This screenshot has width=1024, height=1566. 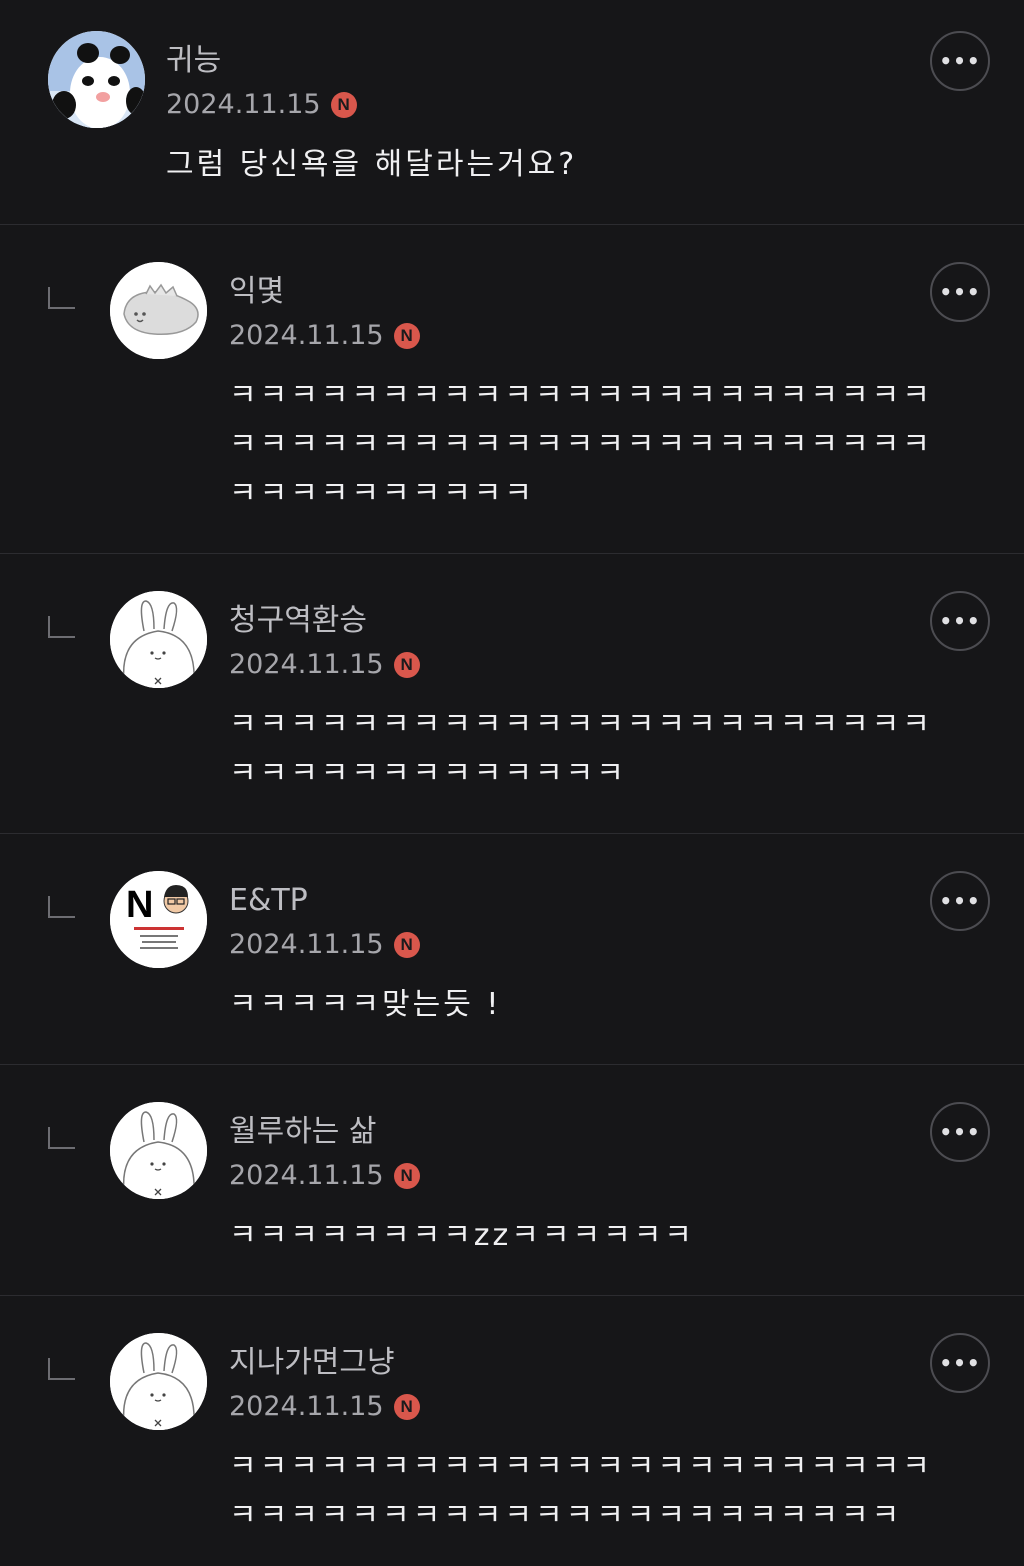 I want to click on dinosaur-avatar, so click(x=158, y=310).